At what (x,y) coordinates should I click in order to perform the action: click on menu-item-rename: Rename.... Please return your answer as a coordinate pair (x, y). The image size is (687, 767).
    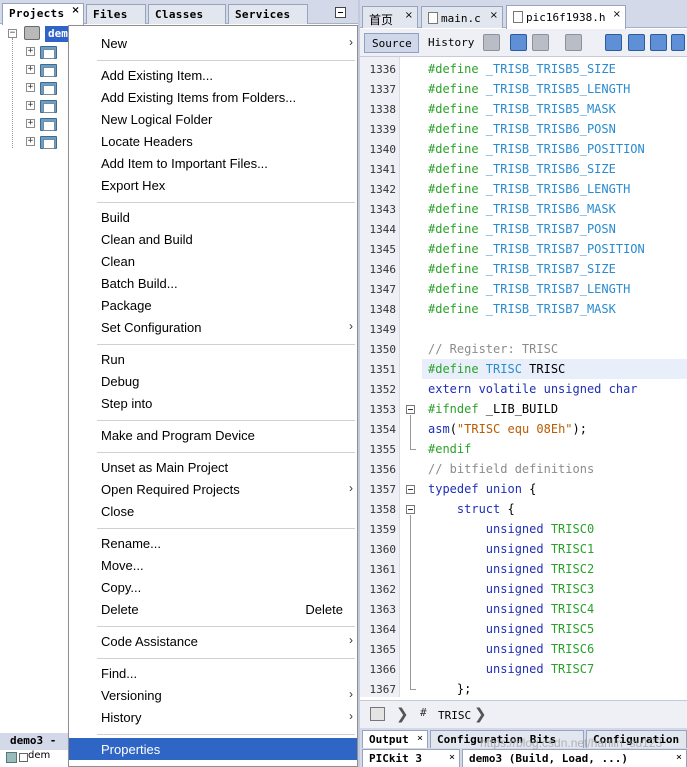
    Looking at the image, I should click on (213, 543).